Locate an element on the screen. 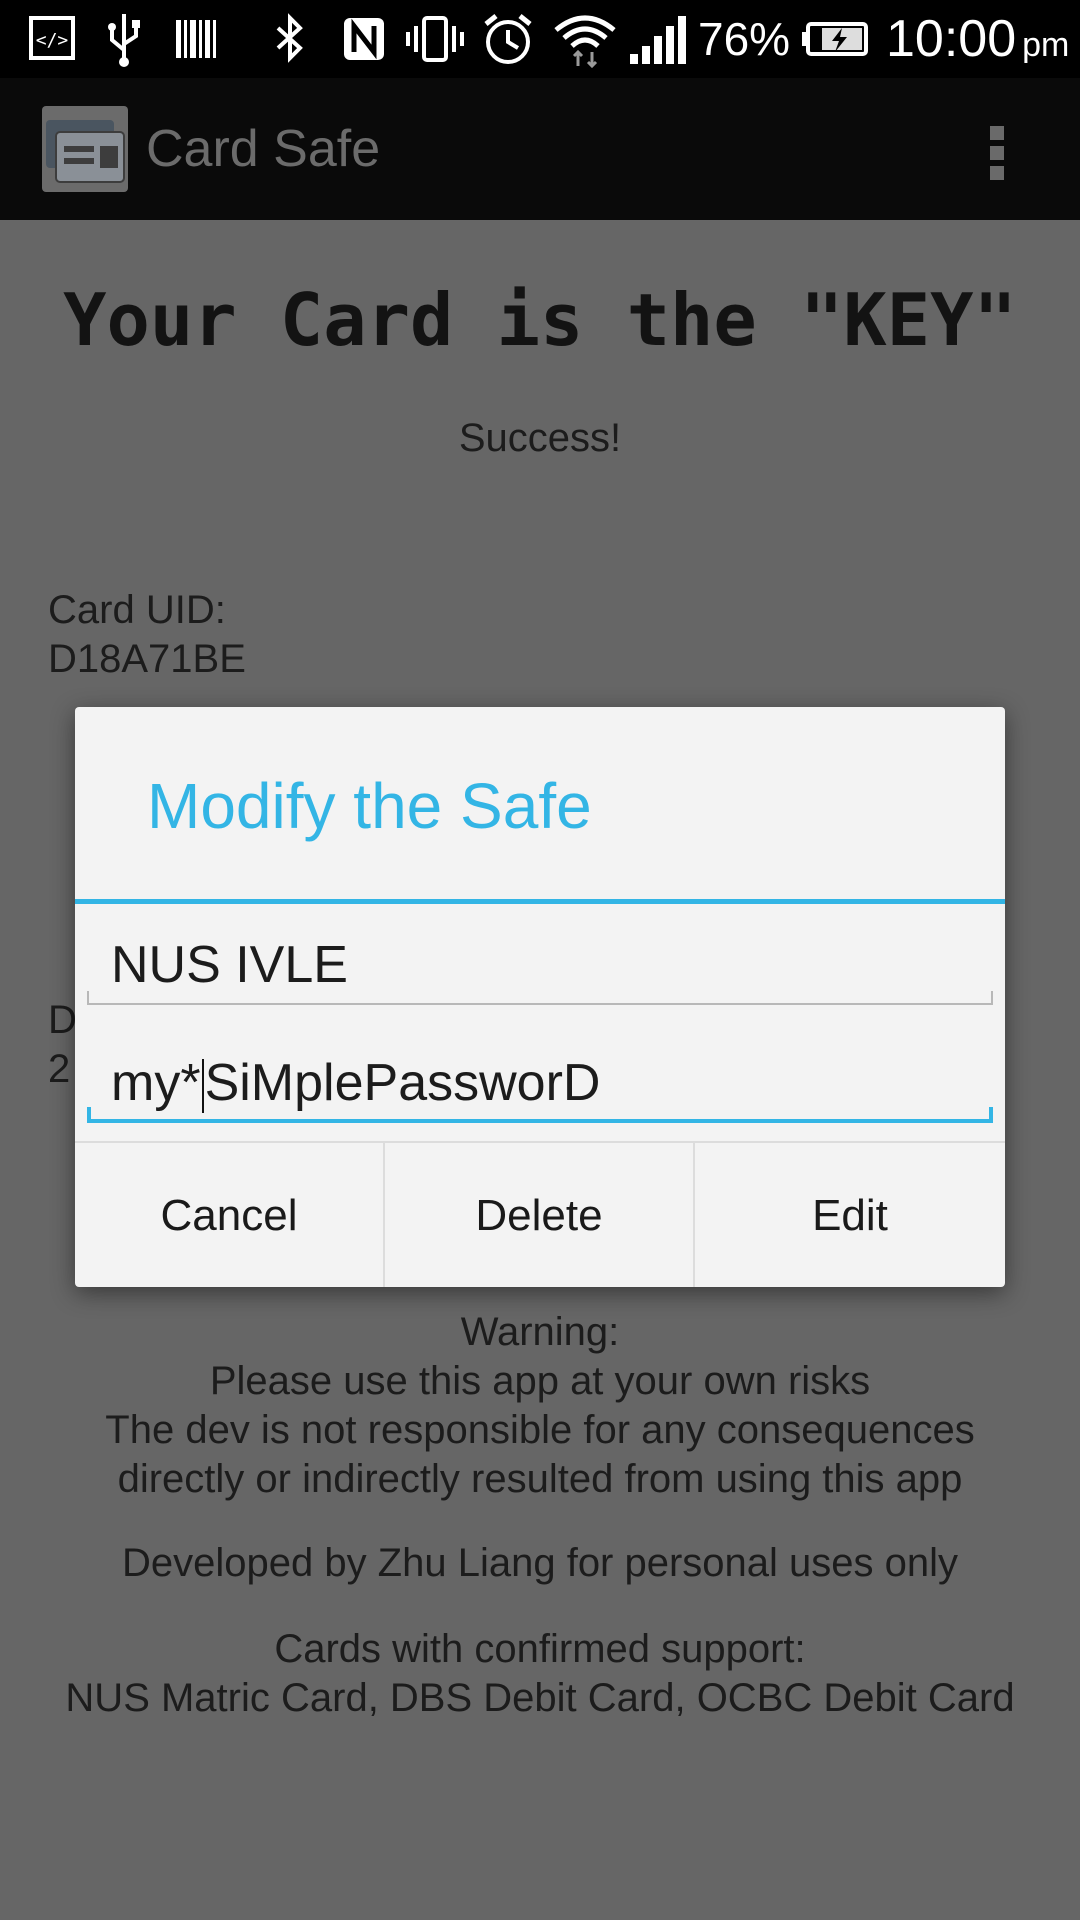  dialog-button-bar: Cancel Delete Edit is located at coordinates (540, 1214).